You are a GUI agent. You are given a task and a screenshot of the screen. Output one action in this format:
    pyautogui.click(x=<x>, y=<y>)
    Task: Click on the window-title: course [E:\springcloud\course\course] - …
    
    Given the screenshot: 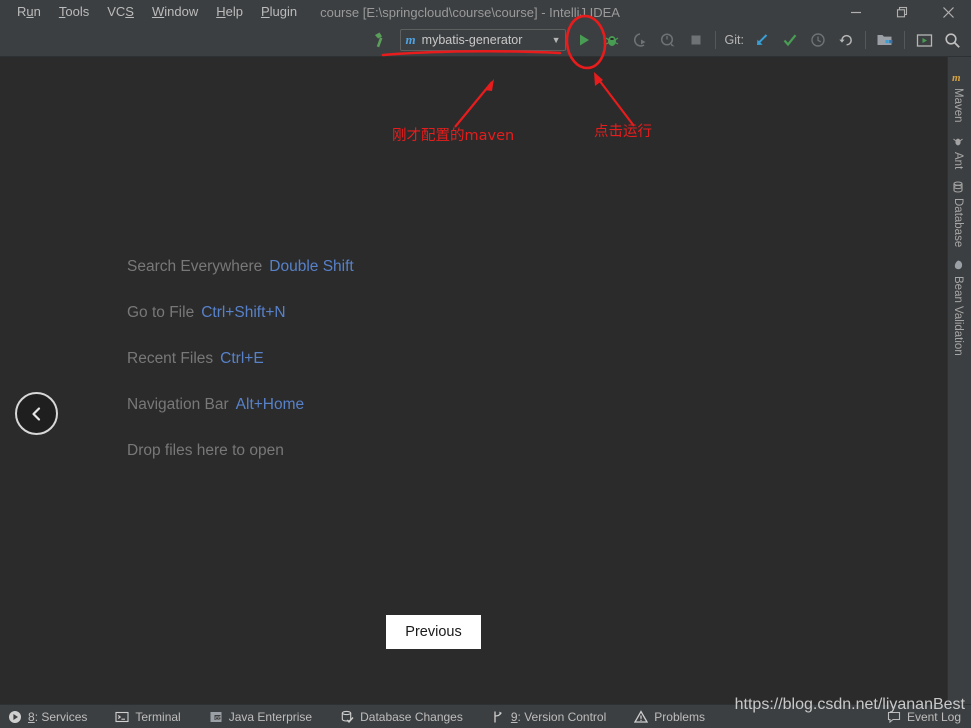 What is the action you would take?
    pyautogui.click(x=470, y=12)
    